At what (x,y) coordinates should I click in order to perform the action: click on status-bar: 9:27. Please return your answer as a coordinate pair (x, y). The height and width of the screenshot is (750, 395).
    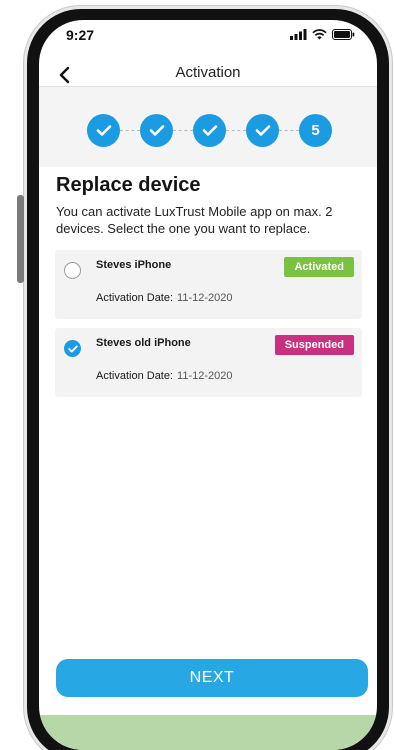
    Looking at the image, I should click on (208, 39).